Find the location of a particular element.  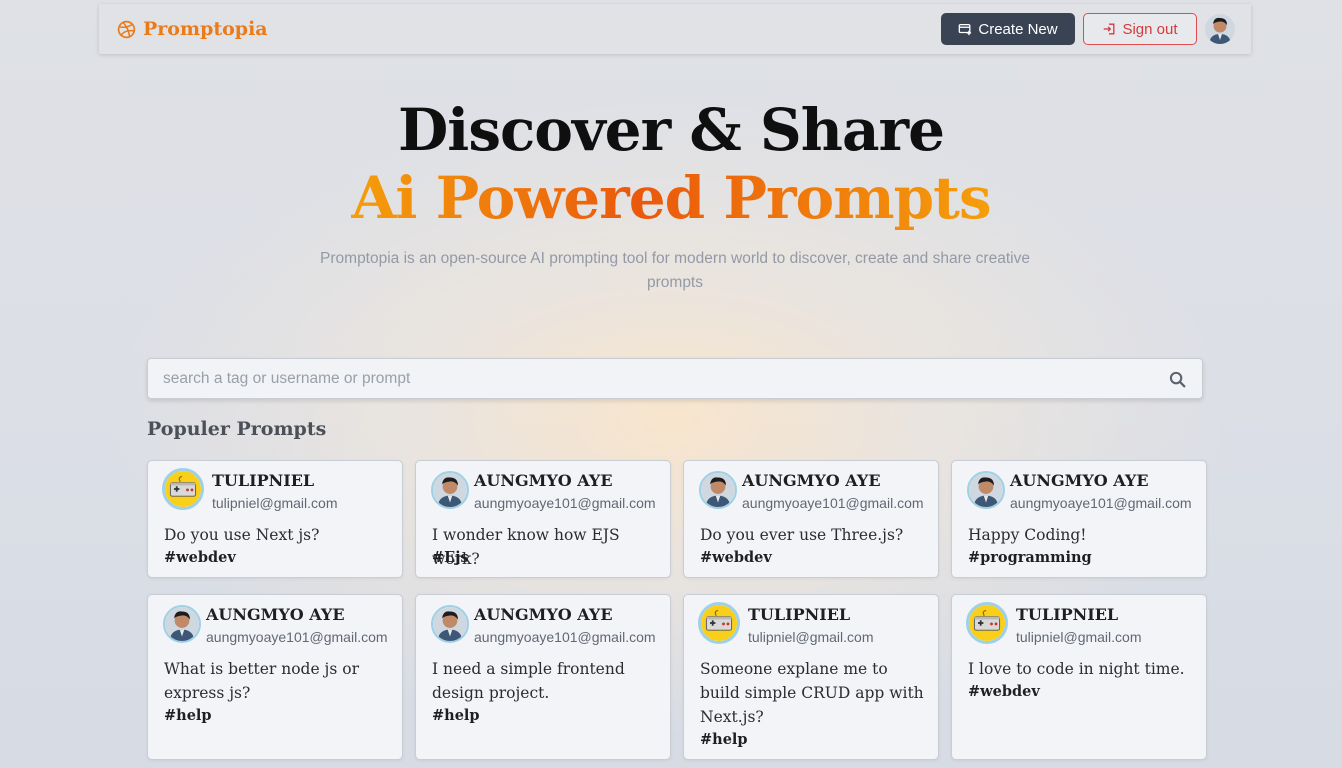

dribbble-icon is located at coordinates (126, 29).